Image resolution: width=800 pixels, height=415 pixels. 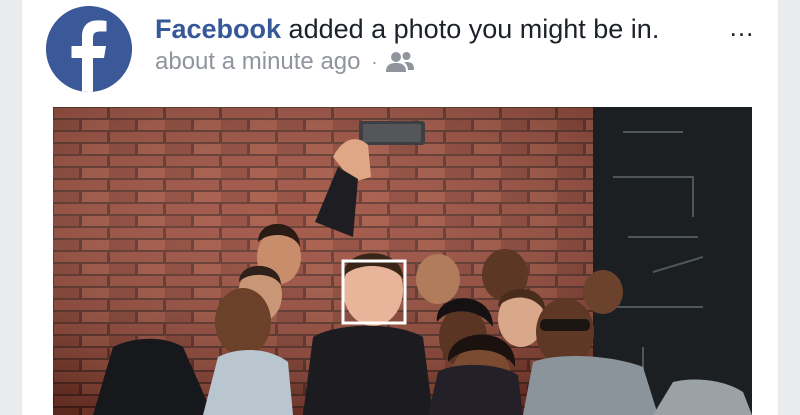 What do you see at coordinates (89, 49) in the screenshot?
I see `facebook-logo-icon` at bounding box center [89, 49].